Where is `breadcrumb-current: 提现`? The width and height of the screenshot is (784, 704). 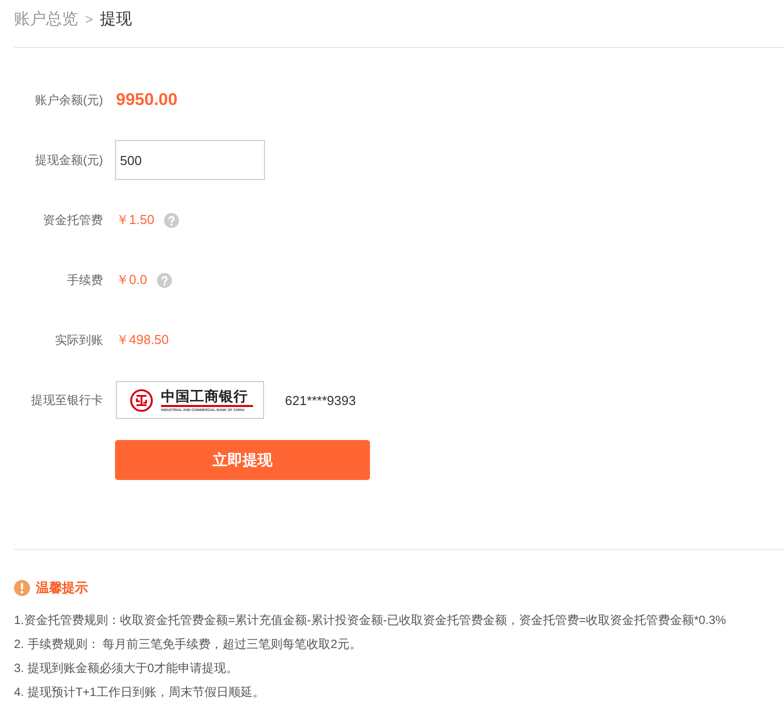 breadcrumb-current: 提现 is located at coordinates (116, 20).